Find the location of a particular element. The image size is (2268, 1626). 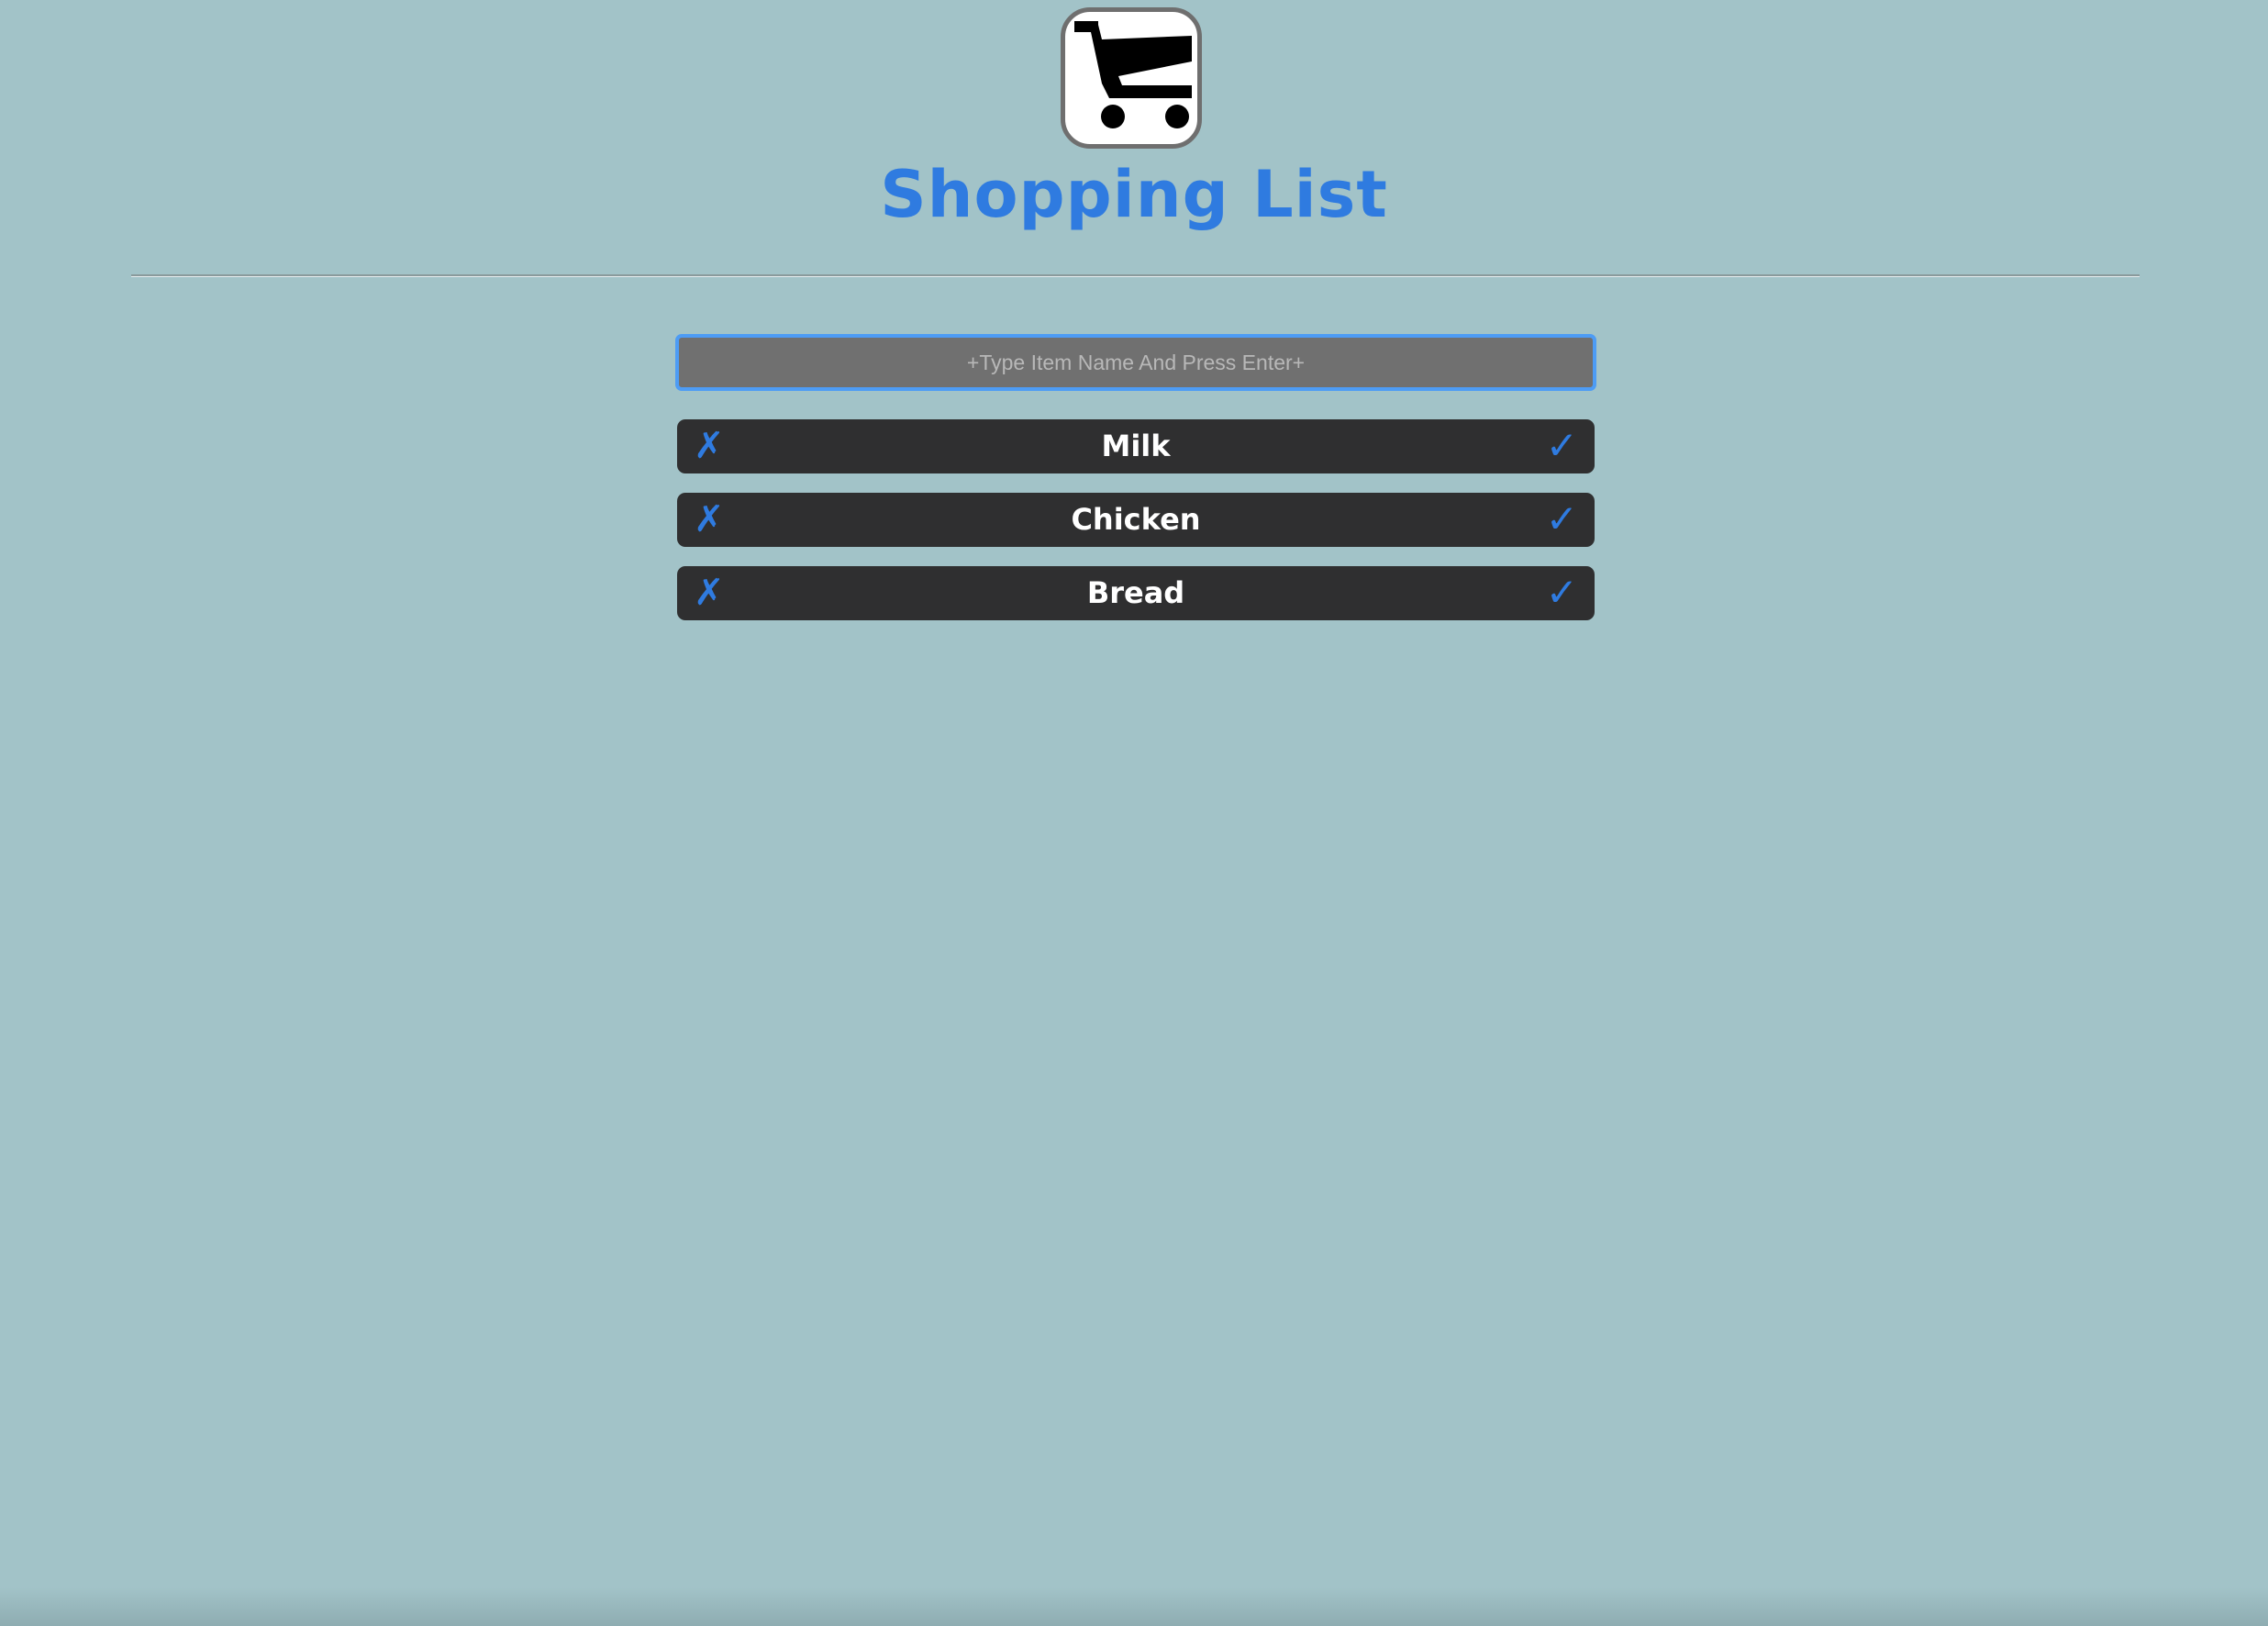

bottom-shadow is located at coordinates (1134, 1606).